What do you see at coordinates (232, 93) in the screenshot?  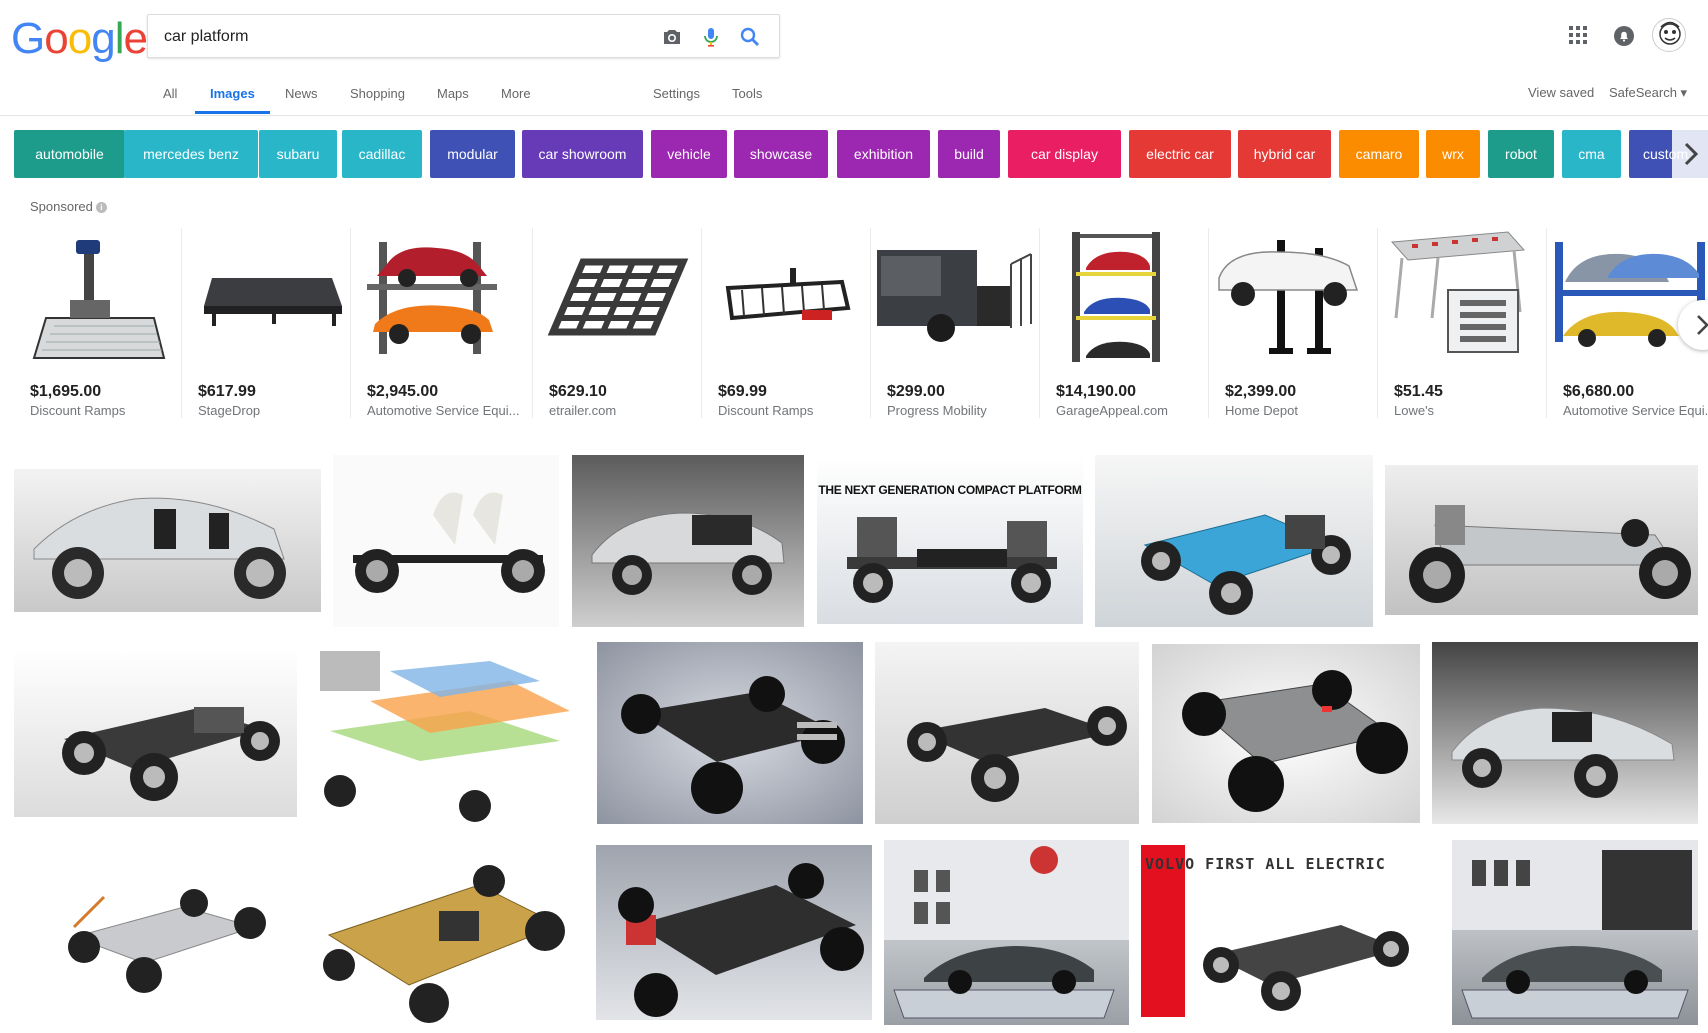 I see `tab-images: Images` at bounding box center [232, 93].